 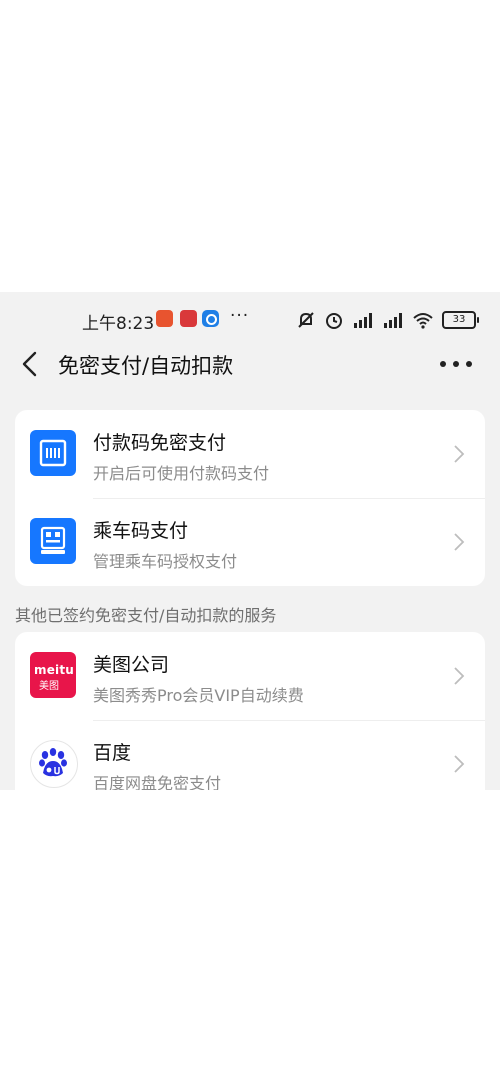 What do you see at coordinates (198, 695) in the screenshot?
I see `item-subtitle: 美图秀秀Pro会员VIP自动续费` at bounding box center [198, 695].